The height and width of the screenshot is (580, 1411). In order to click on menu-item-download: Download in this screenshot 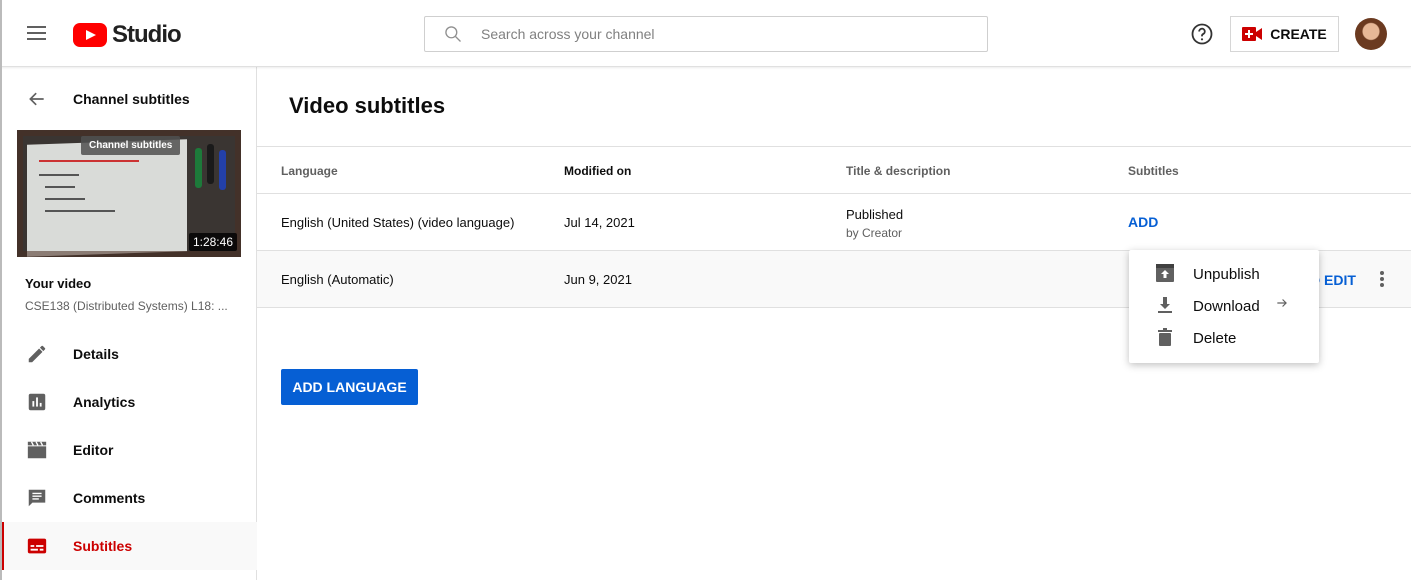, I will do `click(1224, 306)`.